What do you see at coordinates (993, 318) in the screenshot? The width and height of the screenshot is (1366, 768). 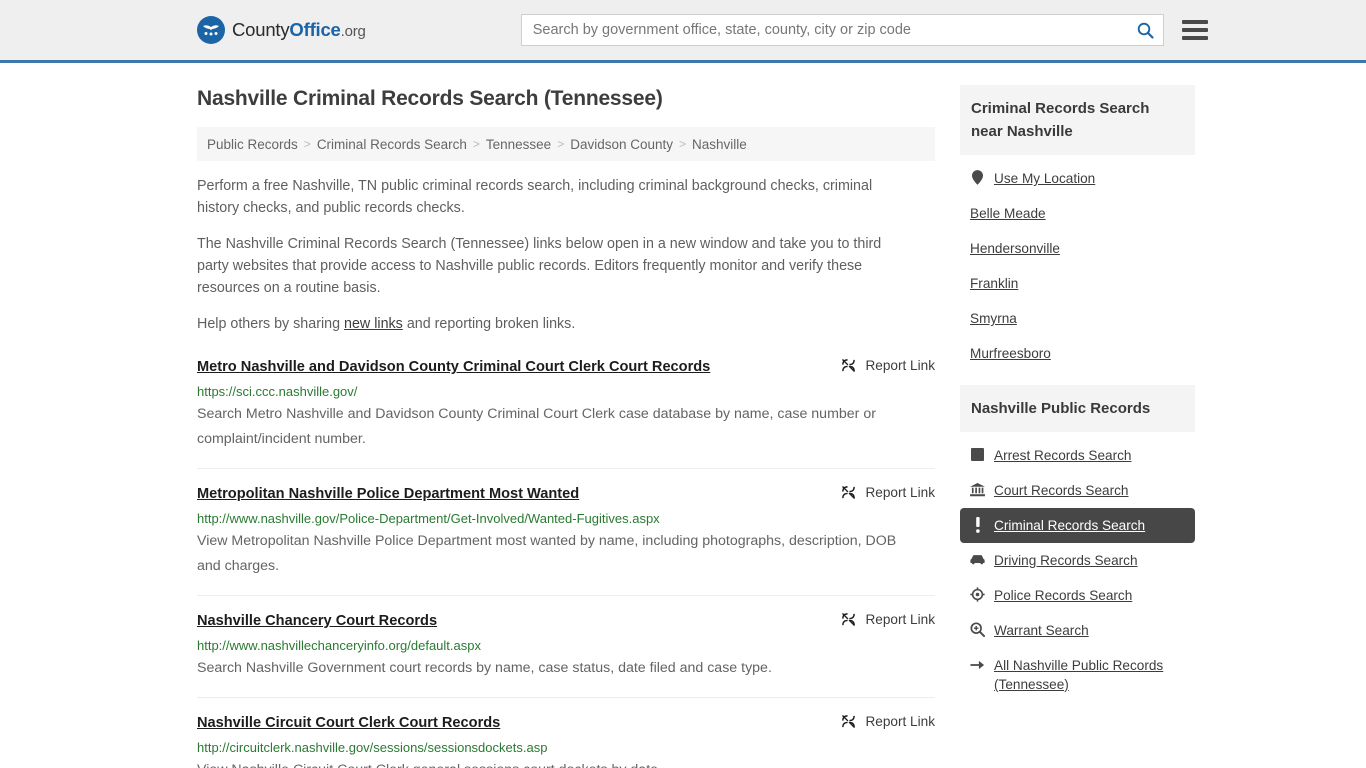 I see `sidebar-item-label: Smyrna` at bounding box center [993, 318].